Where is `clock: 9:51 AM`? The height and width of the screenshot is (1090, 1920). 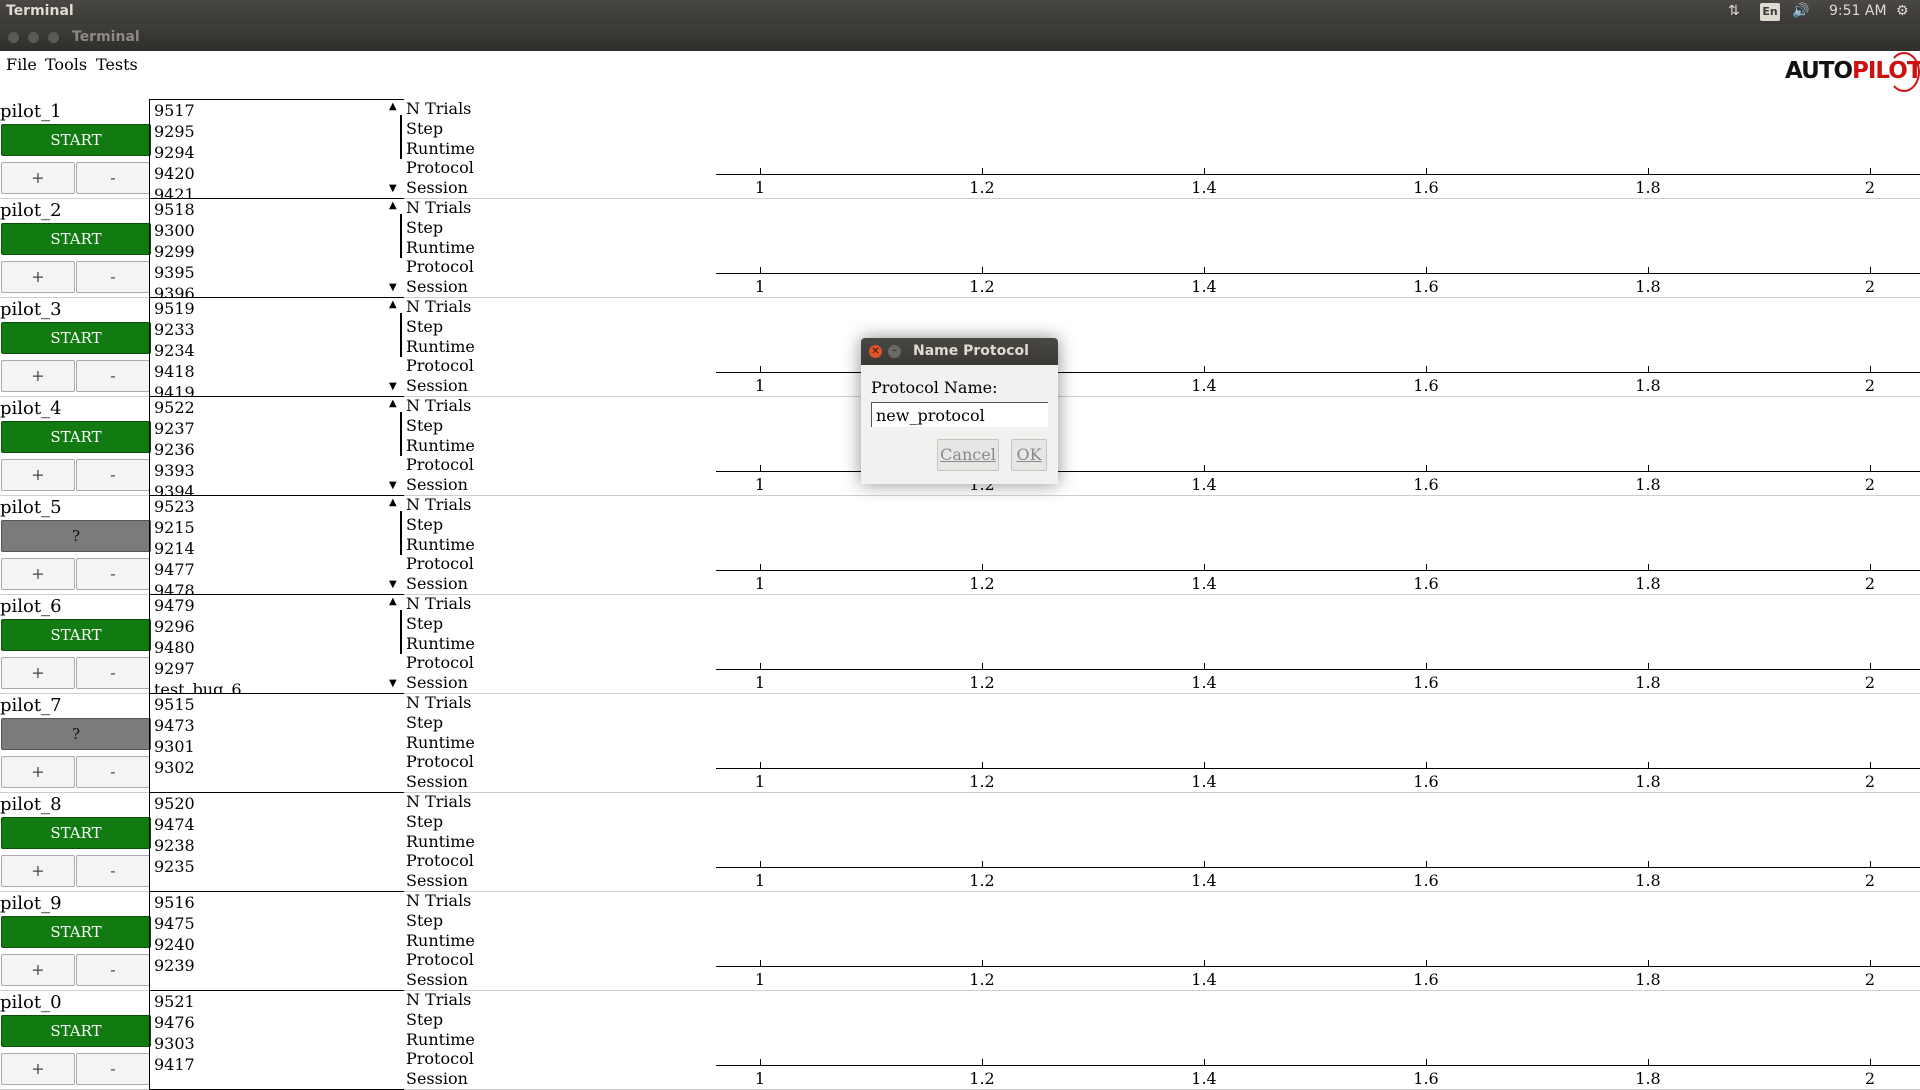 clock: 9:51 AM is located at coordinates (1858, 11).